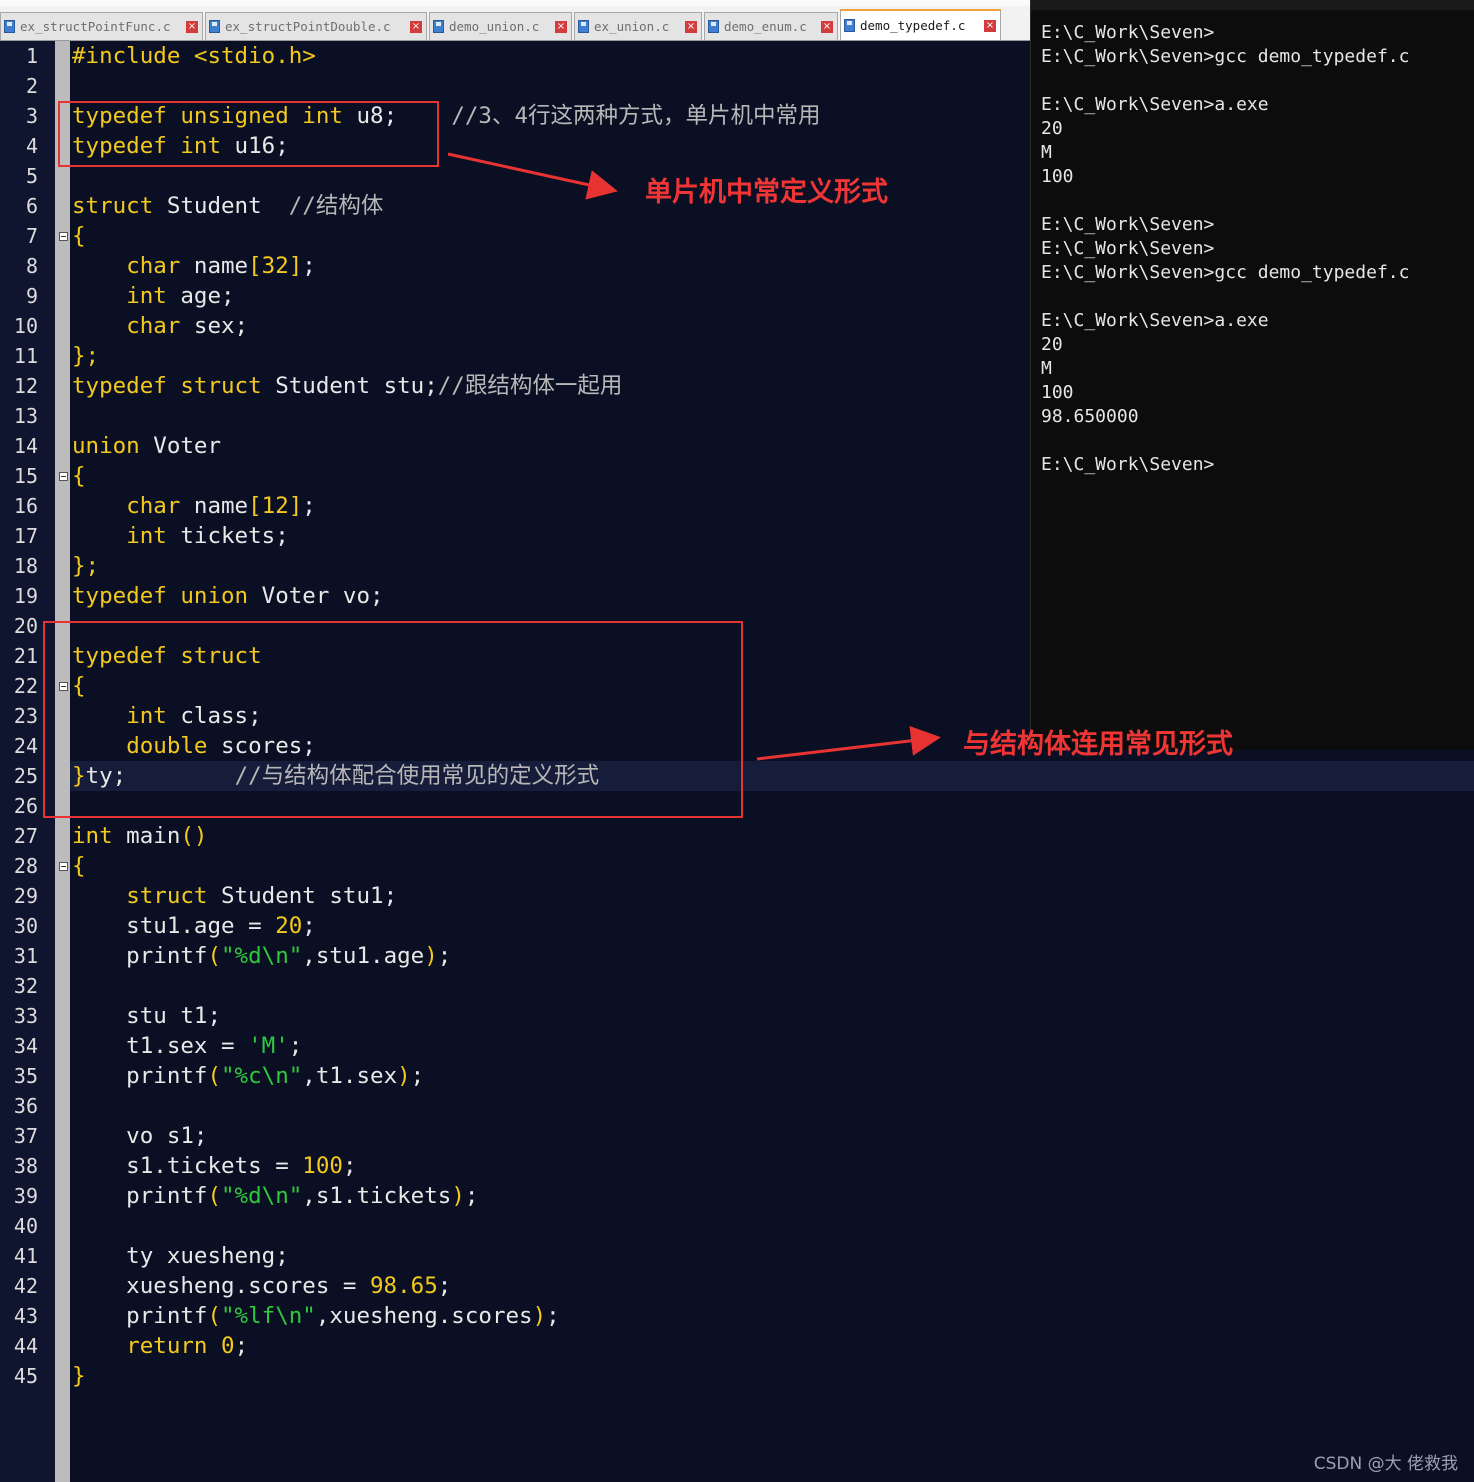 This screenshot has width=1474, height=1482. Describe the element at coordinates (1385, 1464) in the screenshot. I see `watermark: CSDN @大 佬救我` at that location.